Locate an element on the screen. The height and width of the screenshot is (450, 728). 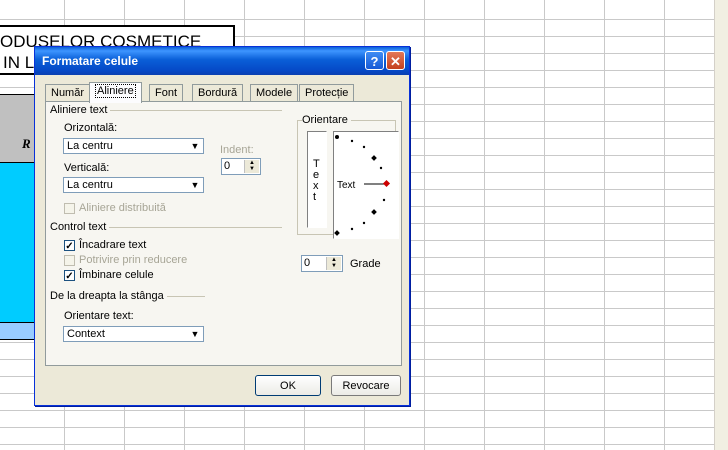
tab-protection: Protecție is located at coordinates (327, 93).